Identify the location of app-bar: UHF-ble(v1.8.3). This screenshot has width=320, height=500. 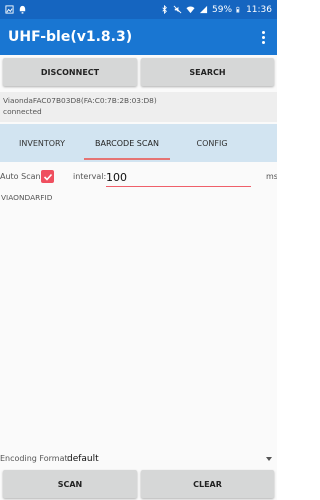
(138, 37).